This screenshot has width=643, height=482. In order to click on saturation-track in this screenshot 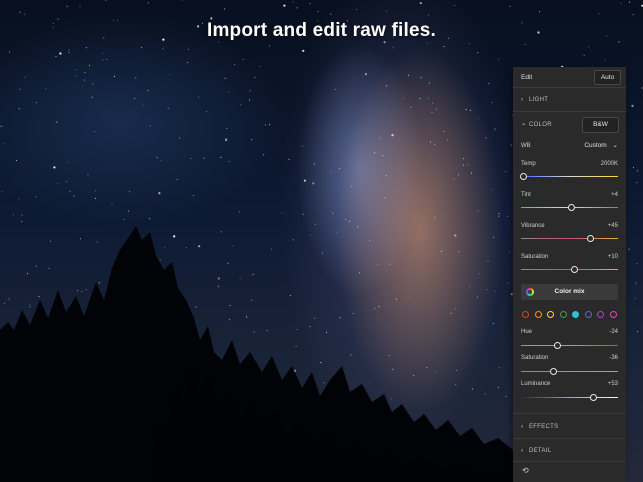, I will do `click(569, 269)`.